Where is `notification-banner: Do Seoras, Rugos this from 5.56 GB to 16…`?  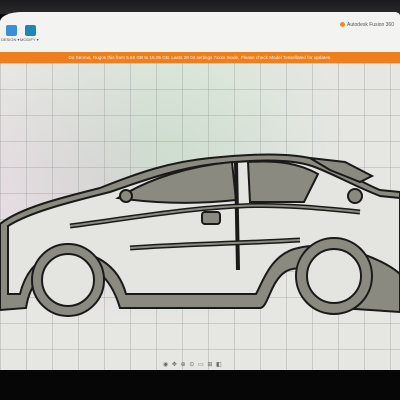
notification-banner: Do Seoras, Rugos this from 5.56 GB to 16… is located at coordinates (200, 57).